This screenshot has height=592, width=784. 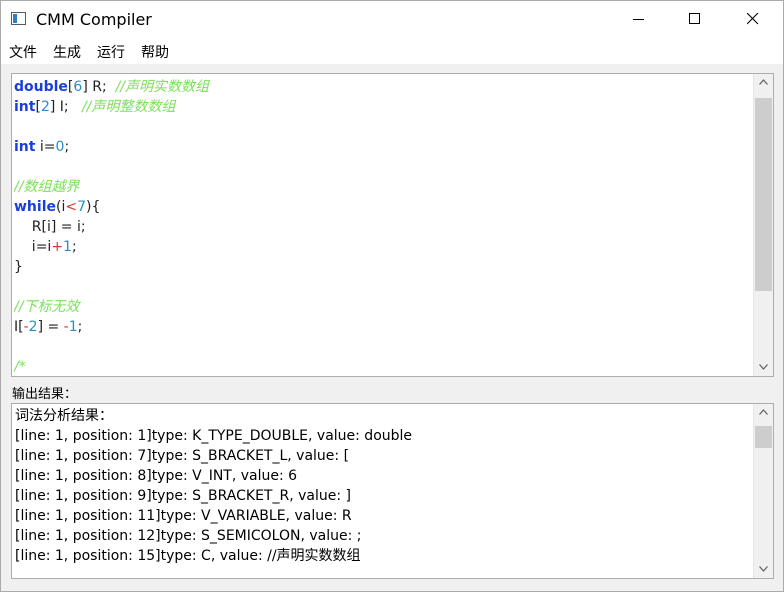 I want to click on code-token: I[, so click(x=19, y=327).